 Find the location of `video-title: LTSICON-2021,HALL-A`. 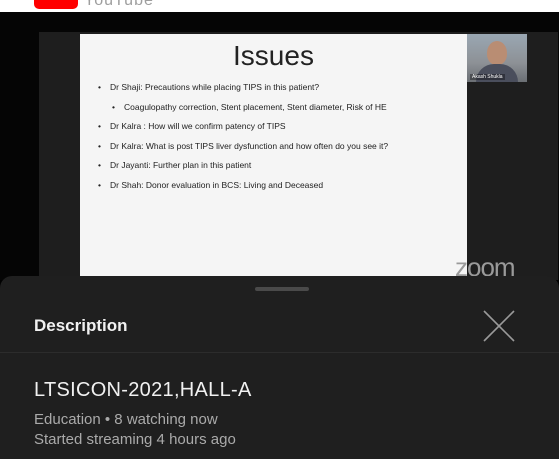

video-title: LTSICON-2021,HALL-A is located at coordinates (143, 390).